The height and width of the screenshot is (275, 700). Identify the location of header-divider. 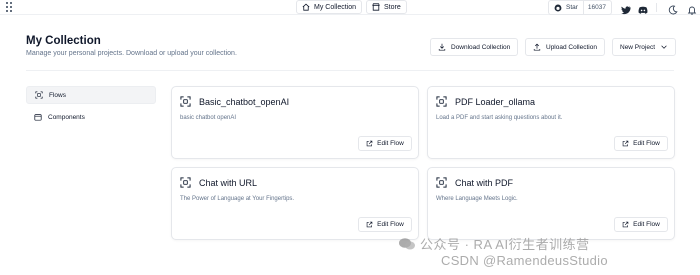
(350, 70).